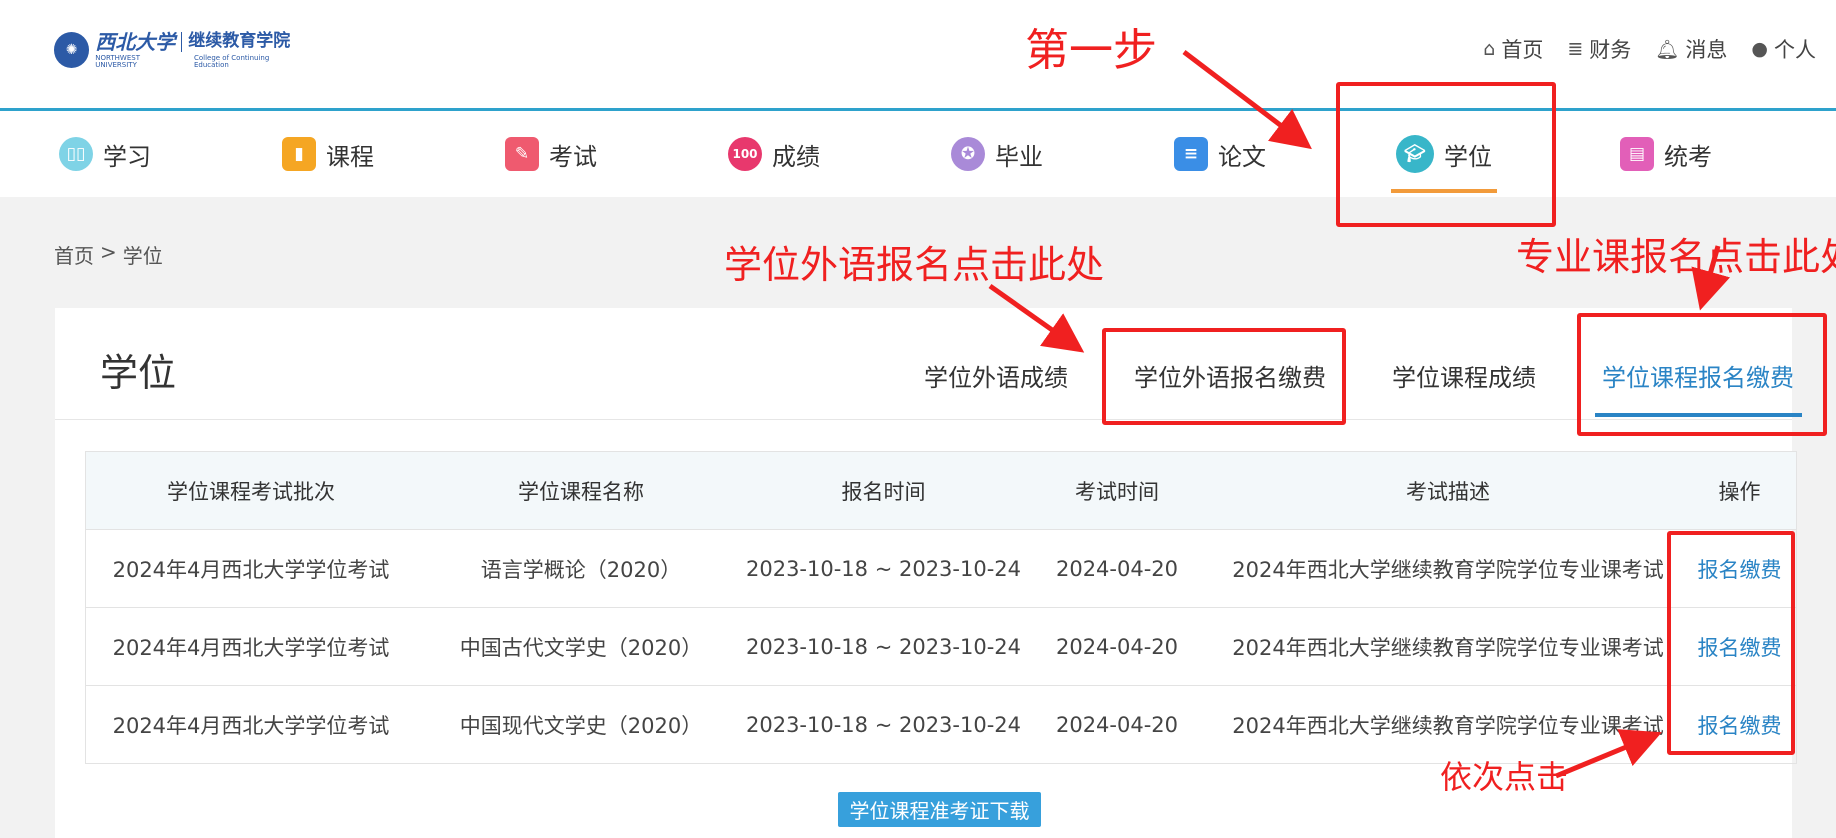  I want to click on topnav-profile: ● 个人, so click(1783, 49).